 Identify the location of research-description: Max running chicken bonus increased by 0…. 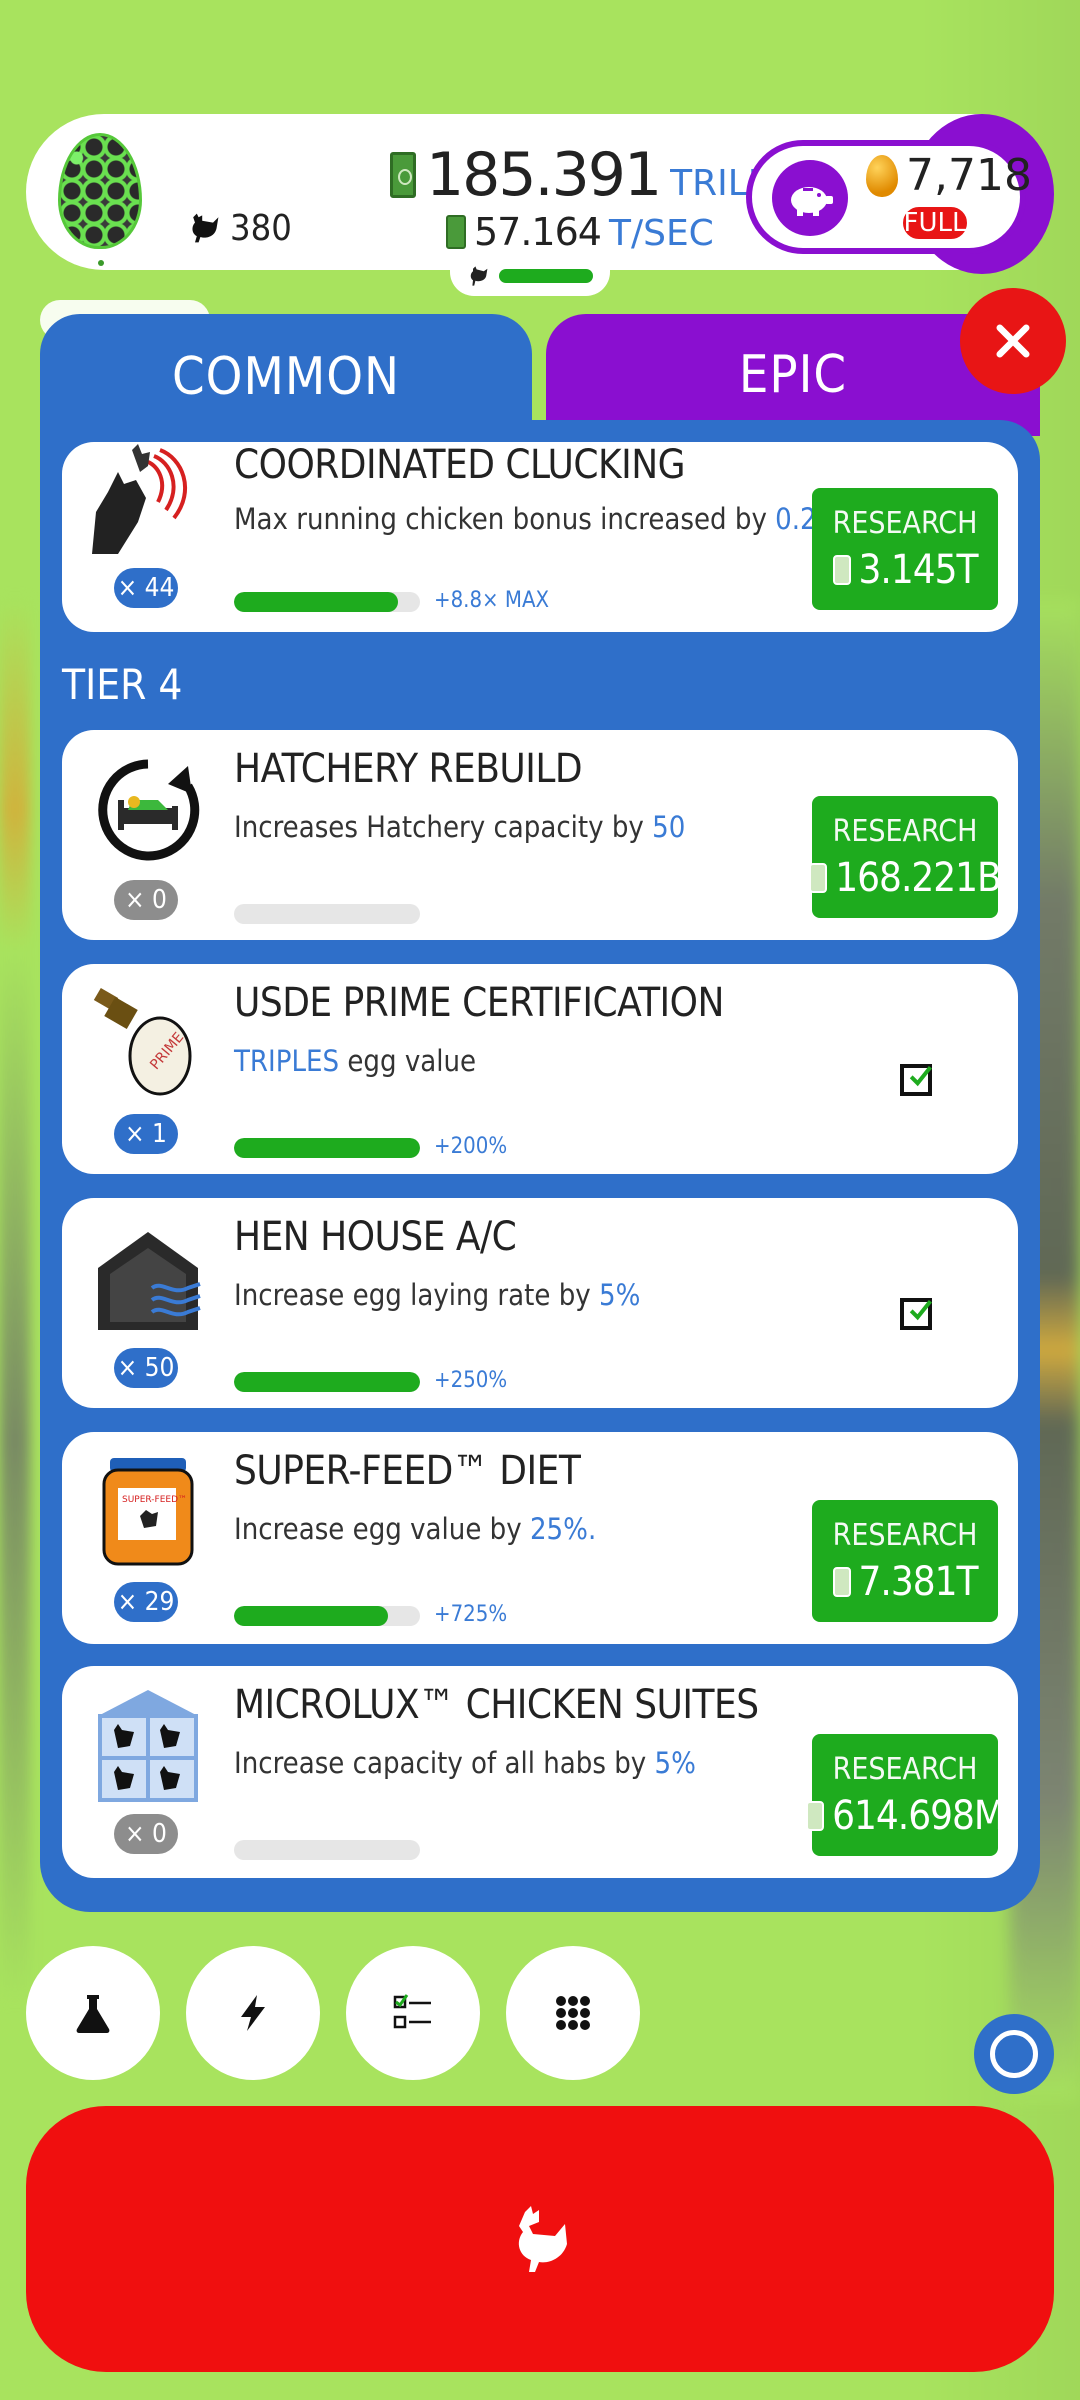
(536, 519).